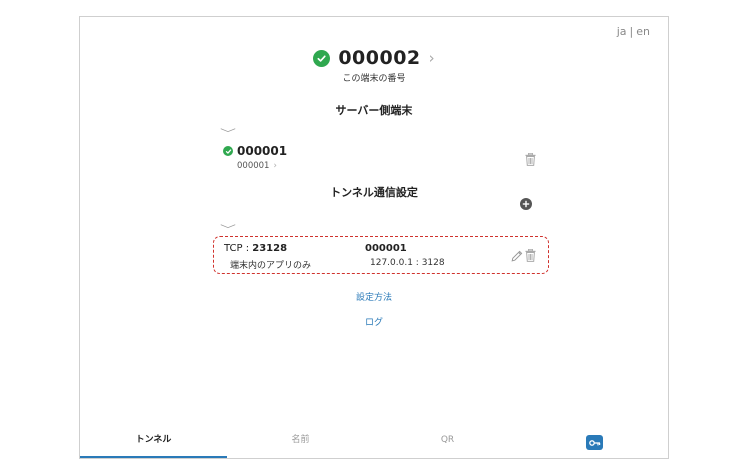 The height and width of the screenshot is (476, 750). I want to click on plus-circle-icon, so click(526, 204).